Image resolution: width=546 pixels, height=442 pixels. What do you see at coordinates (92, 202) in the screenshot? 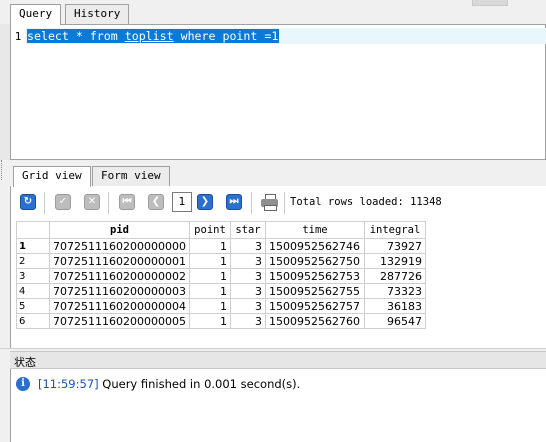
I see `cancel-icon: ✕` at bounding box center [92, 202].